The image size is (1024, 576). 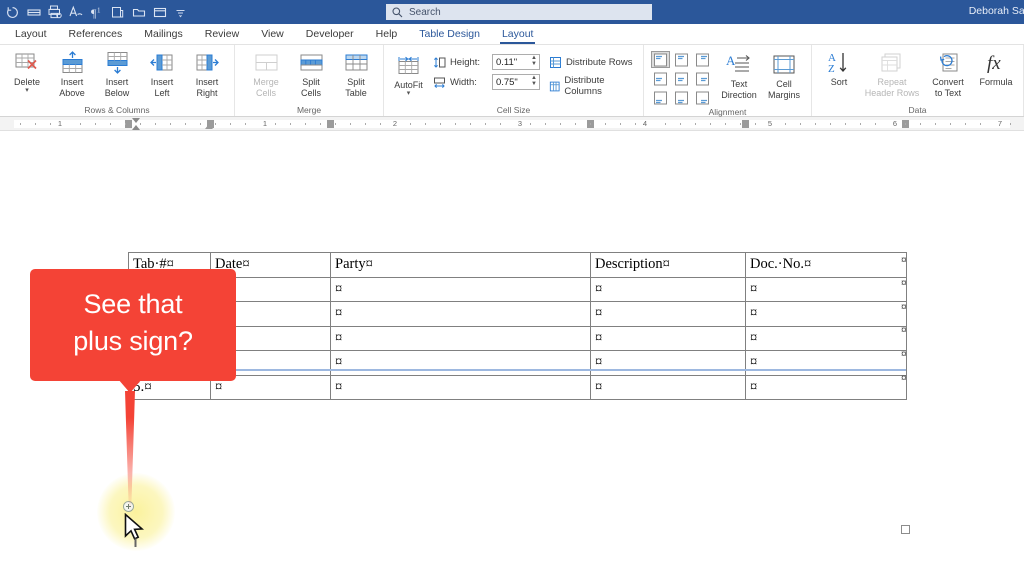 I want to click on table-header-cell: Doc.·No.¤, so click(x=826, y=265).